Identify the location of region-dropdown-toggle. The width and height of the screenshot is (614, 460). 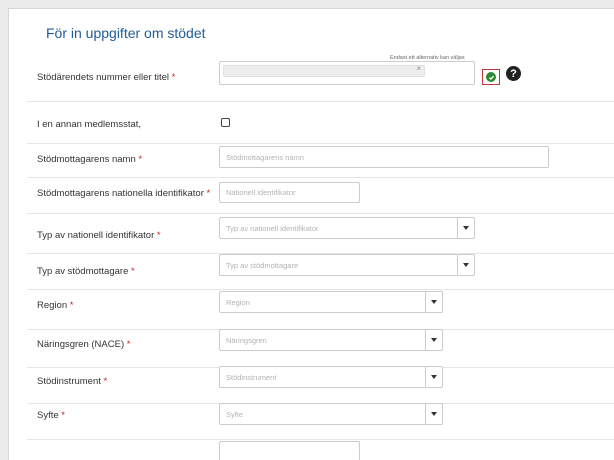
(433, 302).